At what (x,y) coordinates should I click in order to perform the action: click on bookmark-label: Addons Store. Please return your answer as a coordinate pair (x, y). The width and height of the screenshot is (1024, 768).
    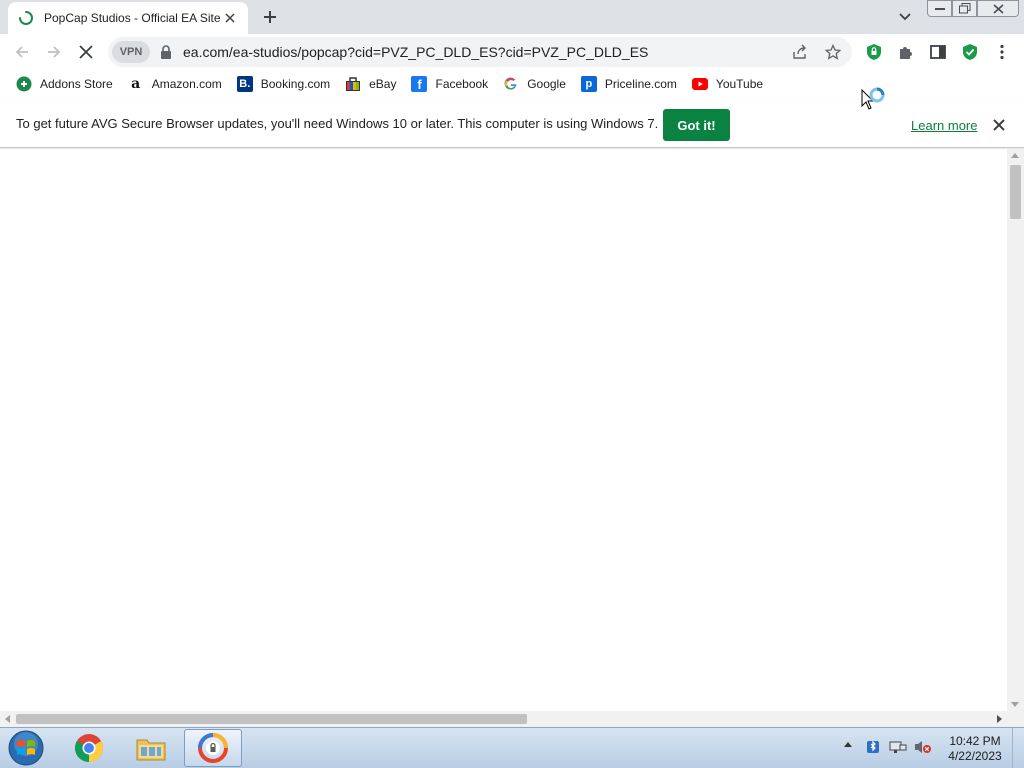
    Looking at the image, I should click on (76, 84).